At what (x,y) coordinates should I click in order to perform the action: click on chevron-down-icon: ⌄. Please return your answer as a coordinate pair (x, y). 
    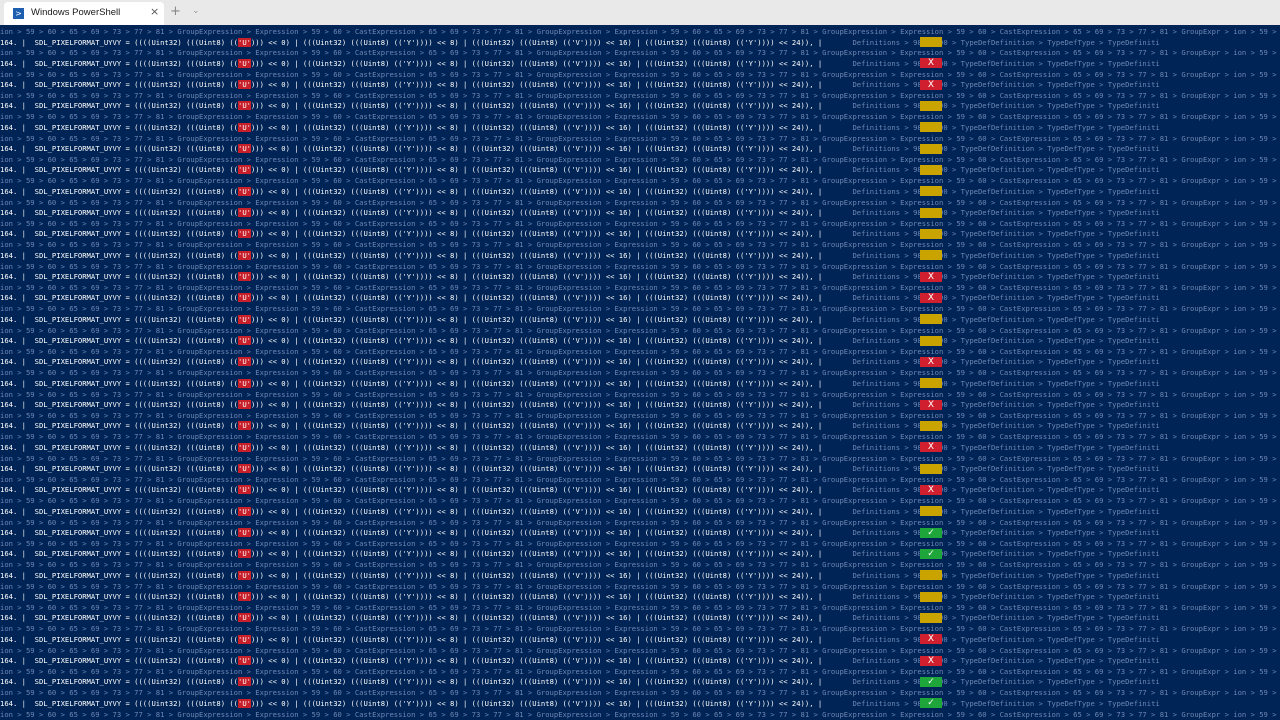
    Looking at the image, I should click on (196, 11).